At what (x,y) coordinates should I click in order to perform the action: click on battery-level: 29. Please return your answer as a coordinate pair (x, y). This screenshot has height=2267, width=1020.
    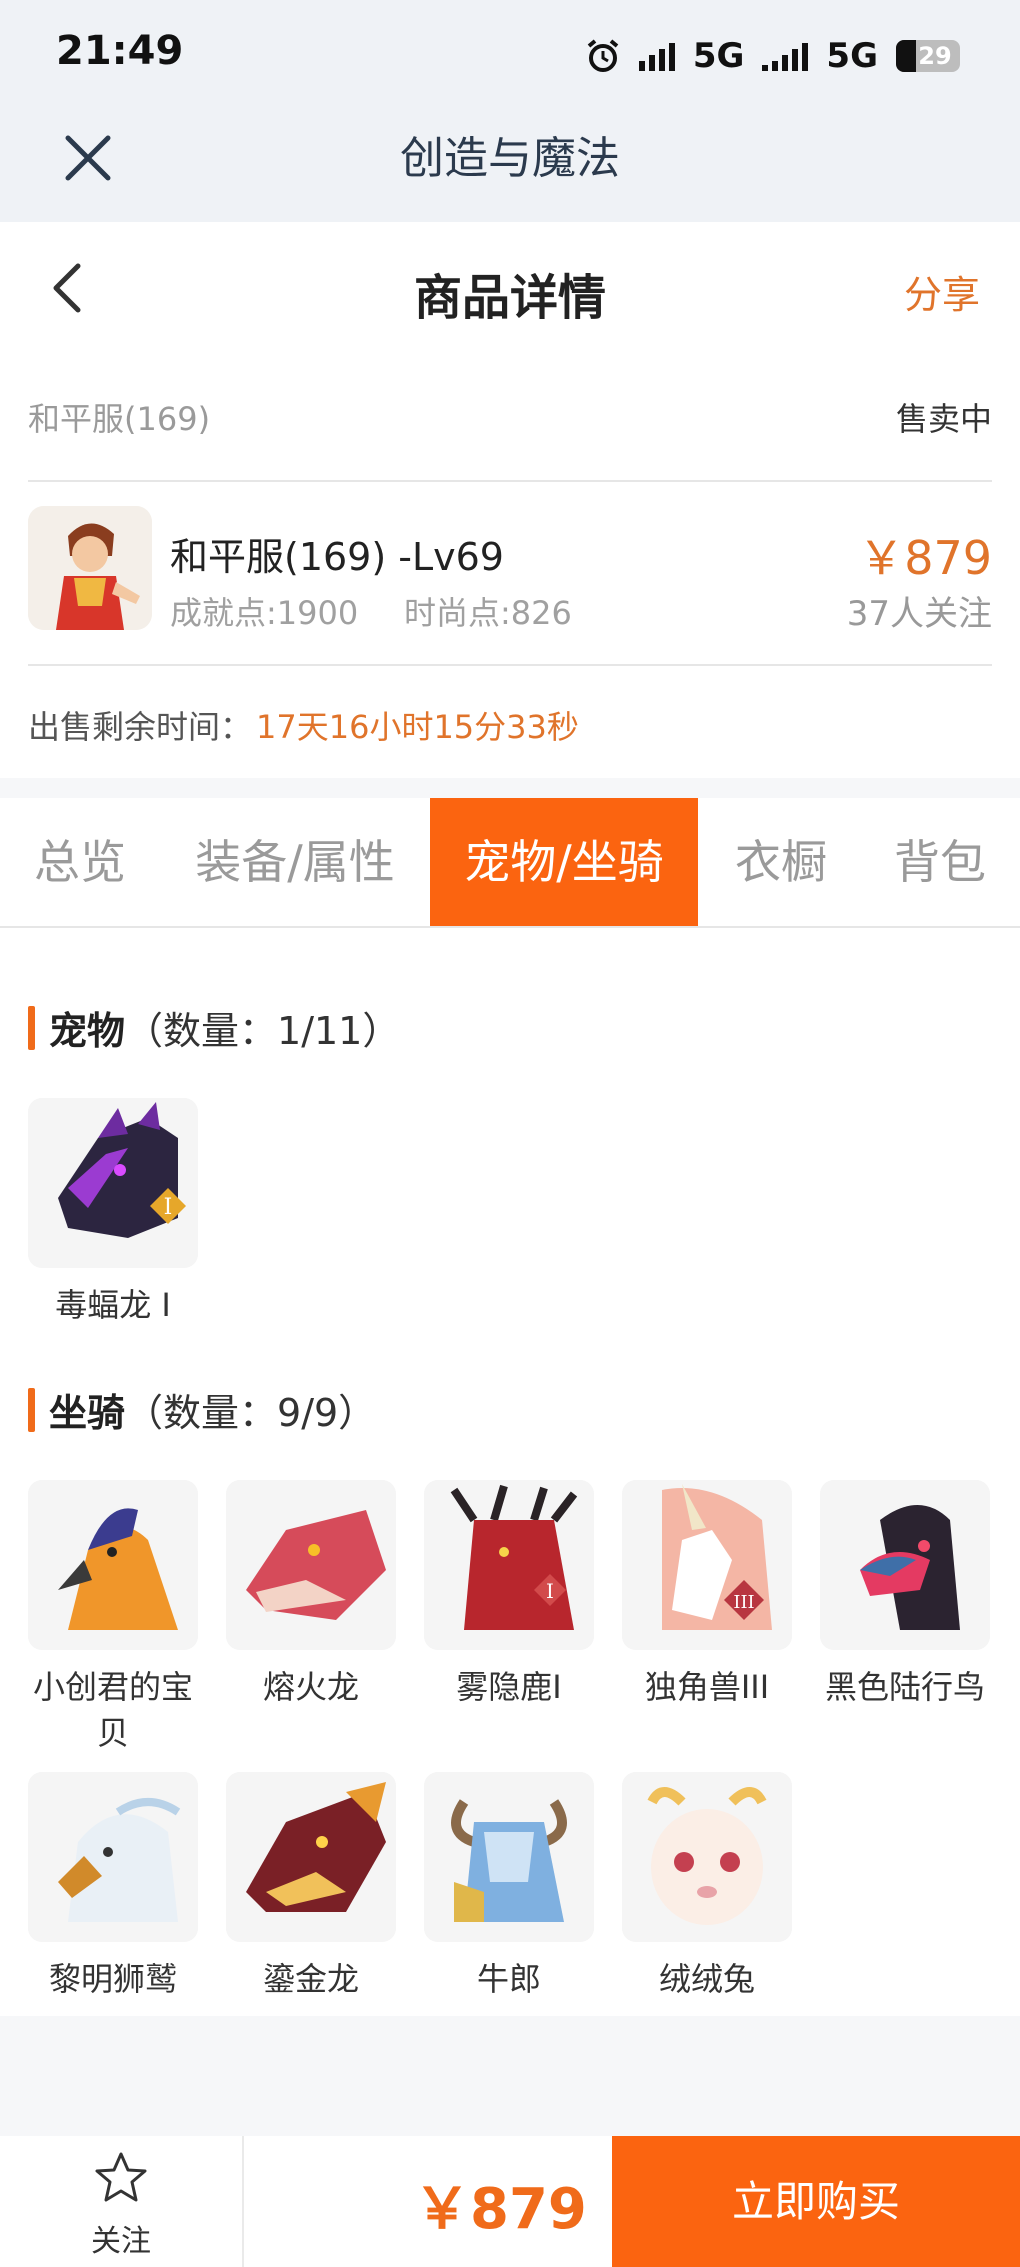
    Looking at the image, I should click on (935, 56).